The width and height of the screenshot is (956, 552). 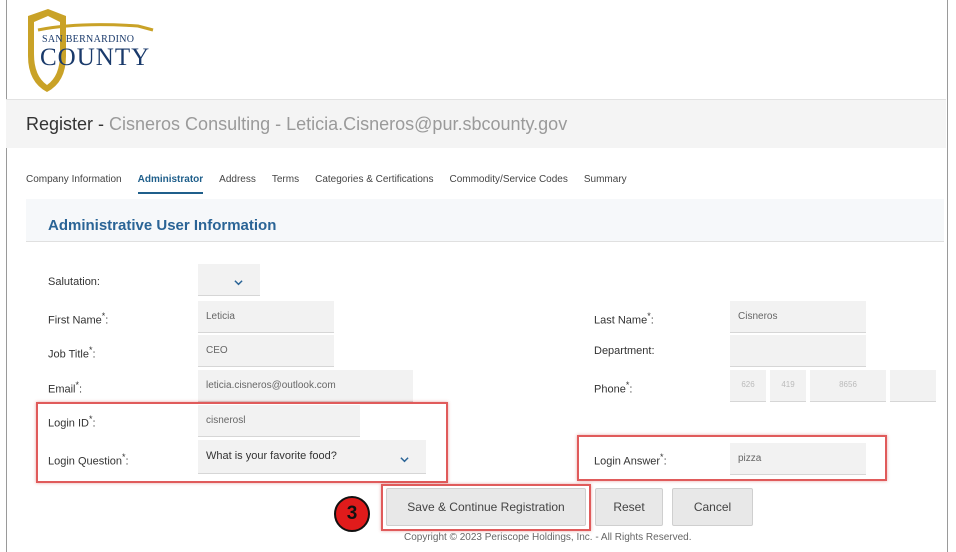 What do you see at coordinates (74, 184) in the screenshot?
I see `tab-company-information: Company Information` at bounding box center [74, 184].